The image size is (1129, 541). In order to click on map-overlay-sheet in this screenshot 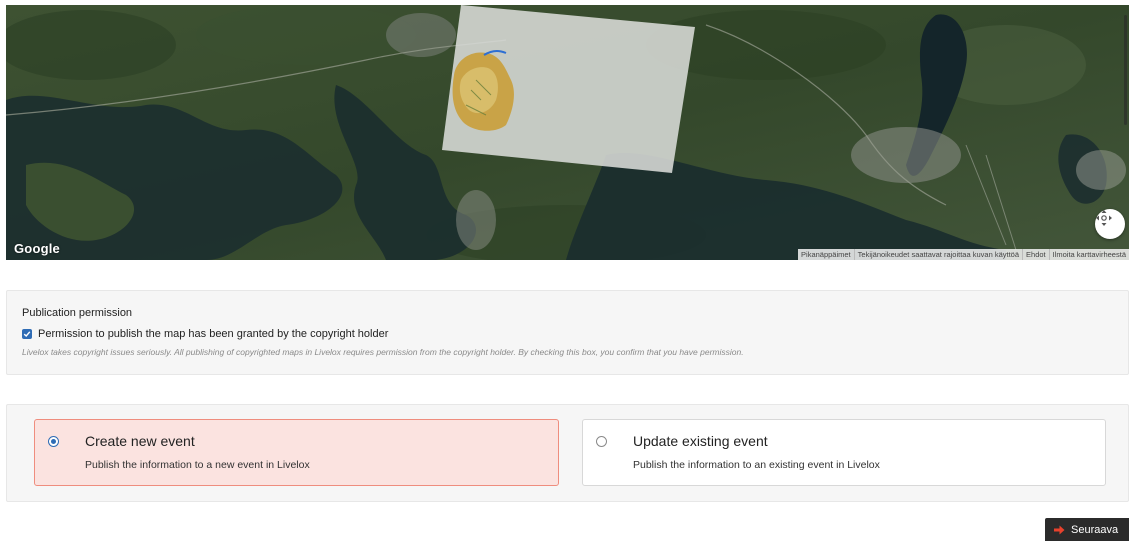, I will do `click(568, 89)`.